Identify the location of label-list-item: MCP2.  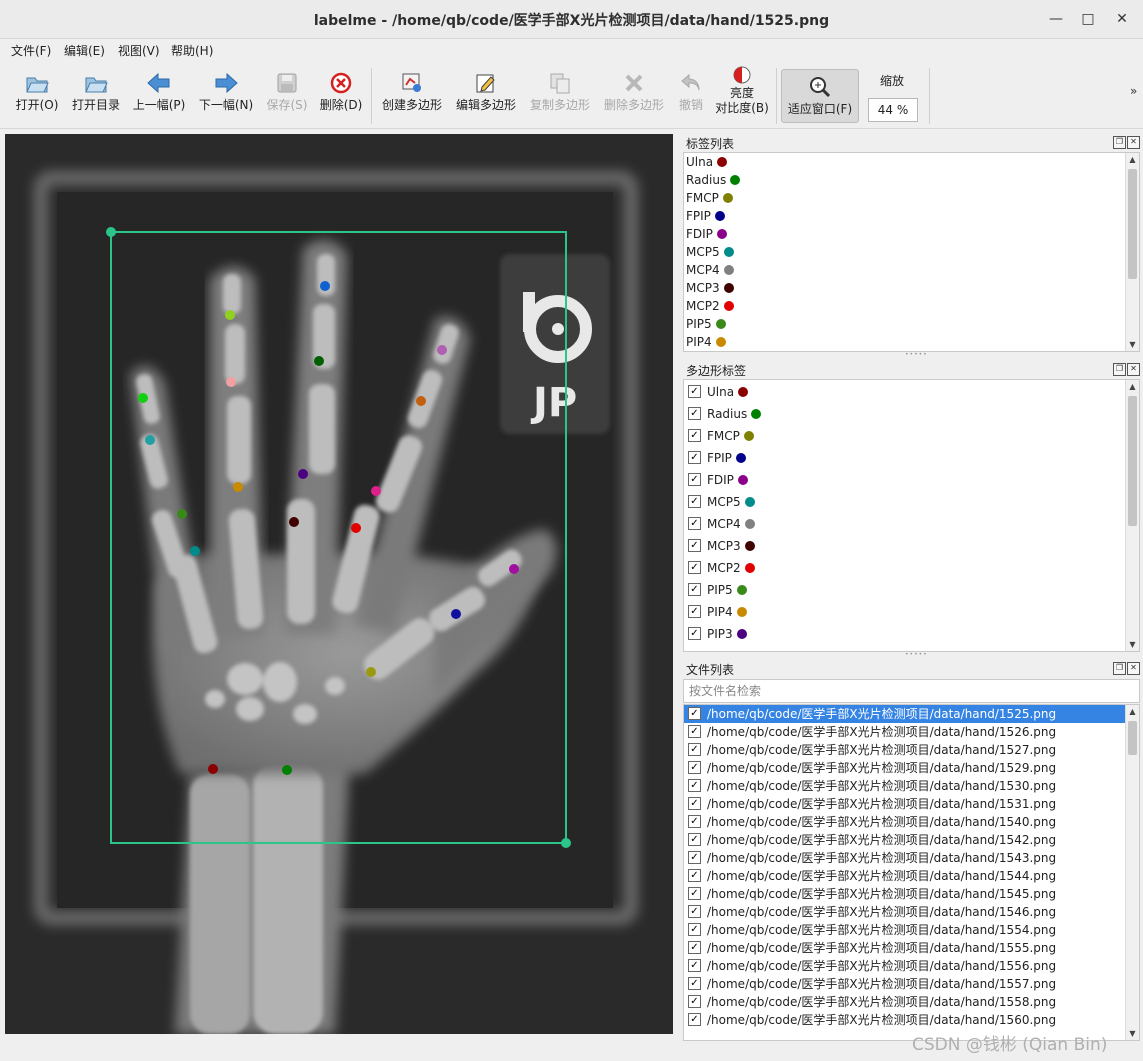
(710, 306).